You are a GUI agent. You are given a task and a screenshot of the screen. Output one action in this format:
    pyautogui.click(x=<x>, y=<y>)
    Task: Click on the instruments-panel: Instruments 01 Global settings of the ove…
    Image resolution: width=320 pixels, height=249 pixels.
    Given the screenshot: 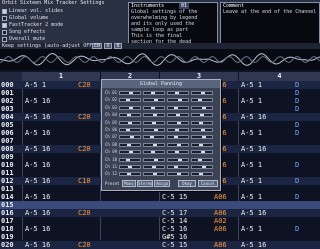 What is the action you would take?
    pyautogui.click(x=173, y=26)
    